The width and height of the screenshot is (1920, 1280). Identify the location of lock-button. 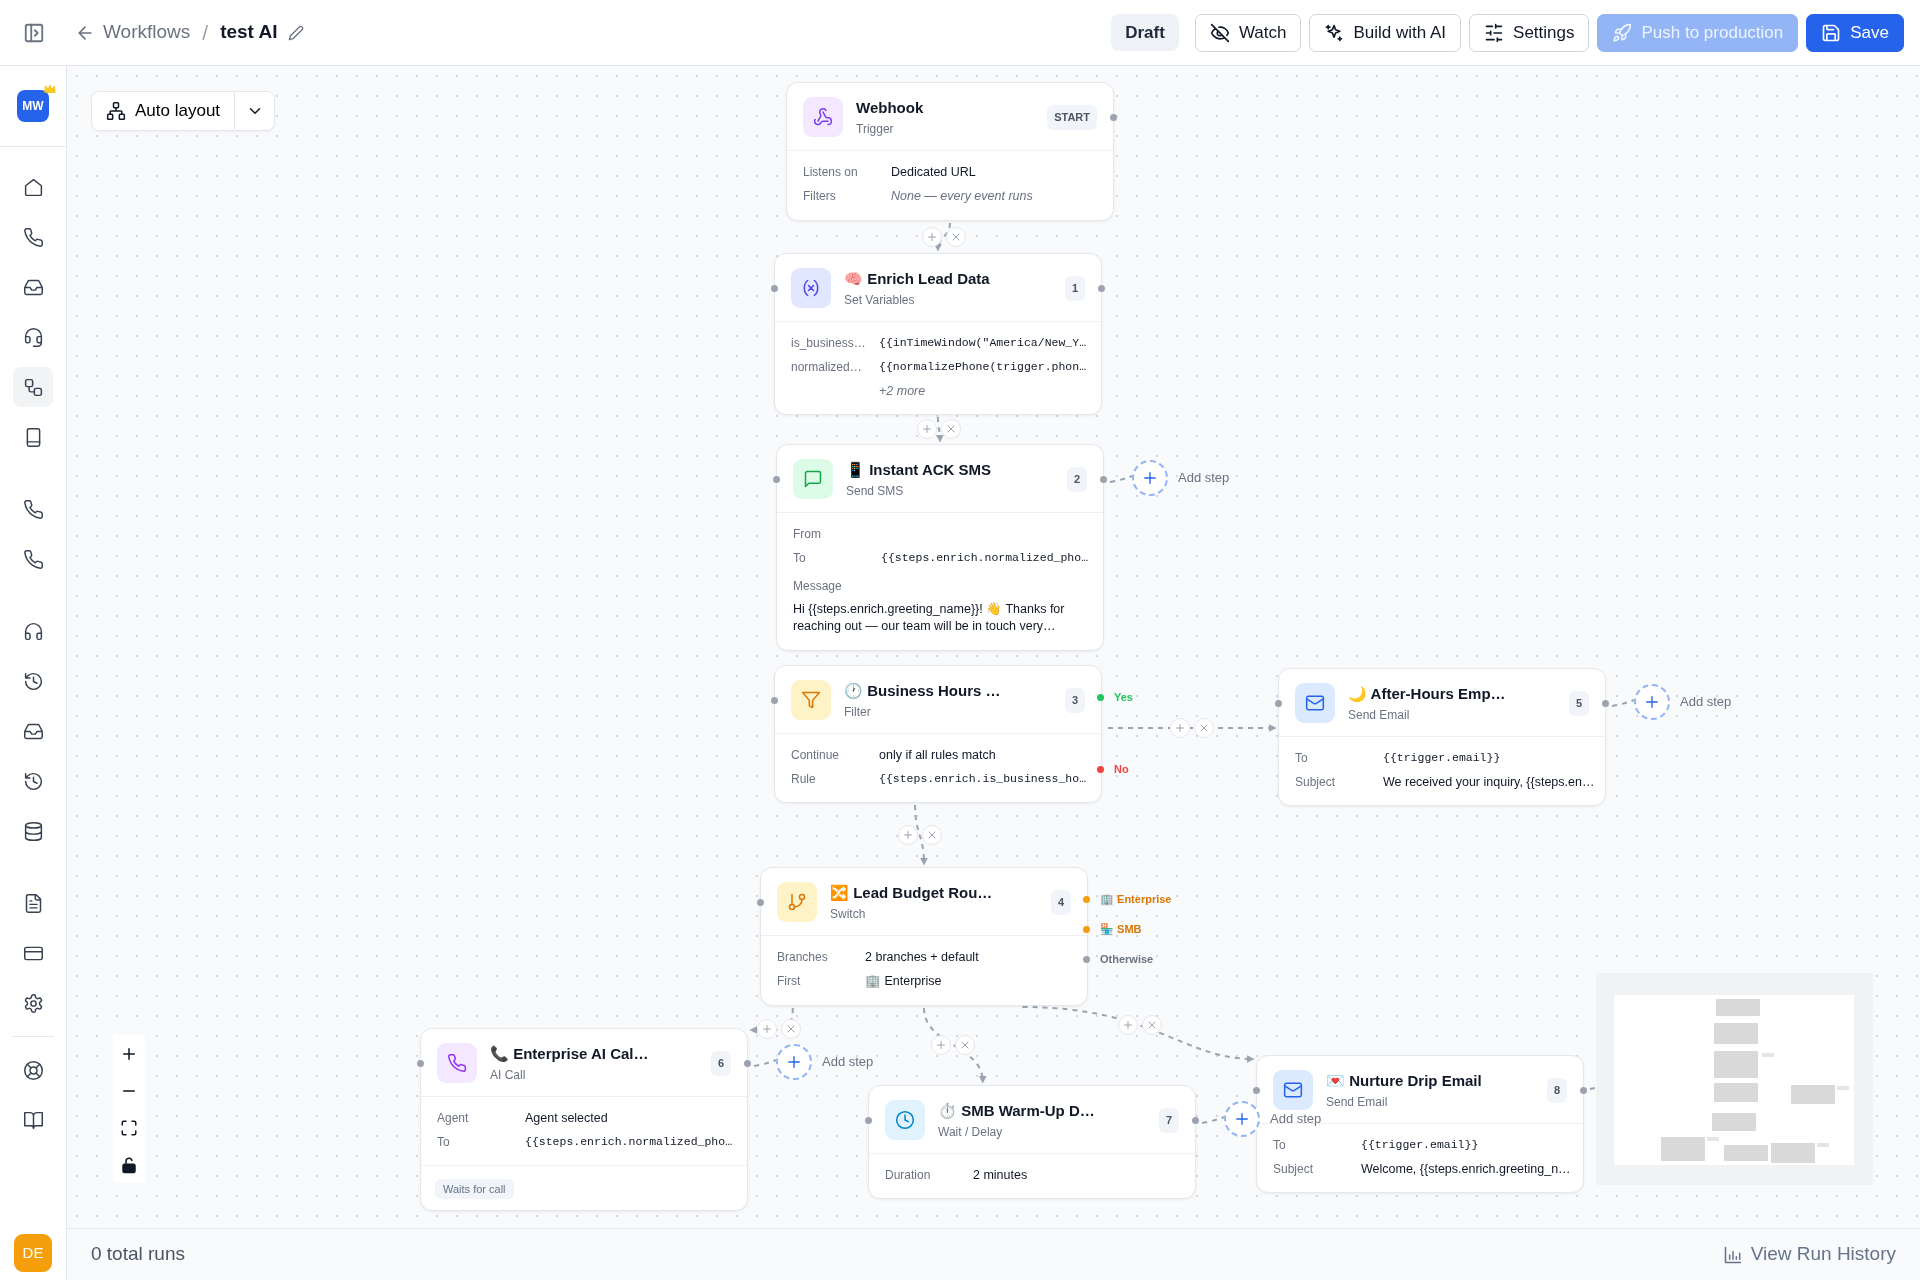
(129, 1164).